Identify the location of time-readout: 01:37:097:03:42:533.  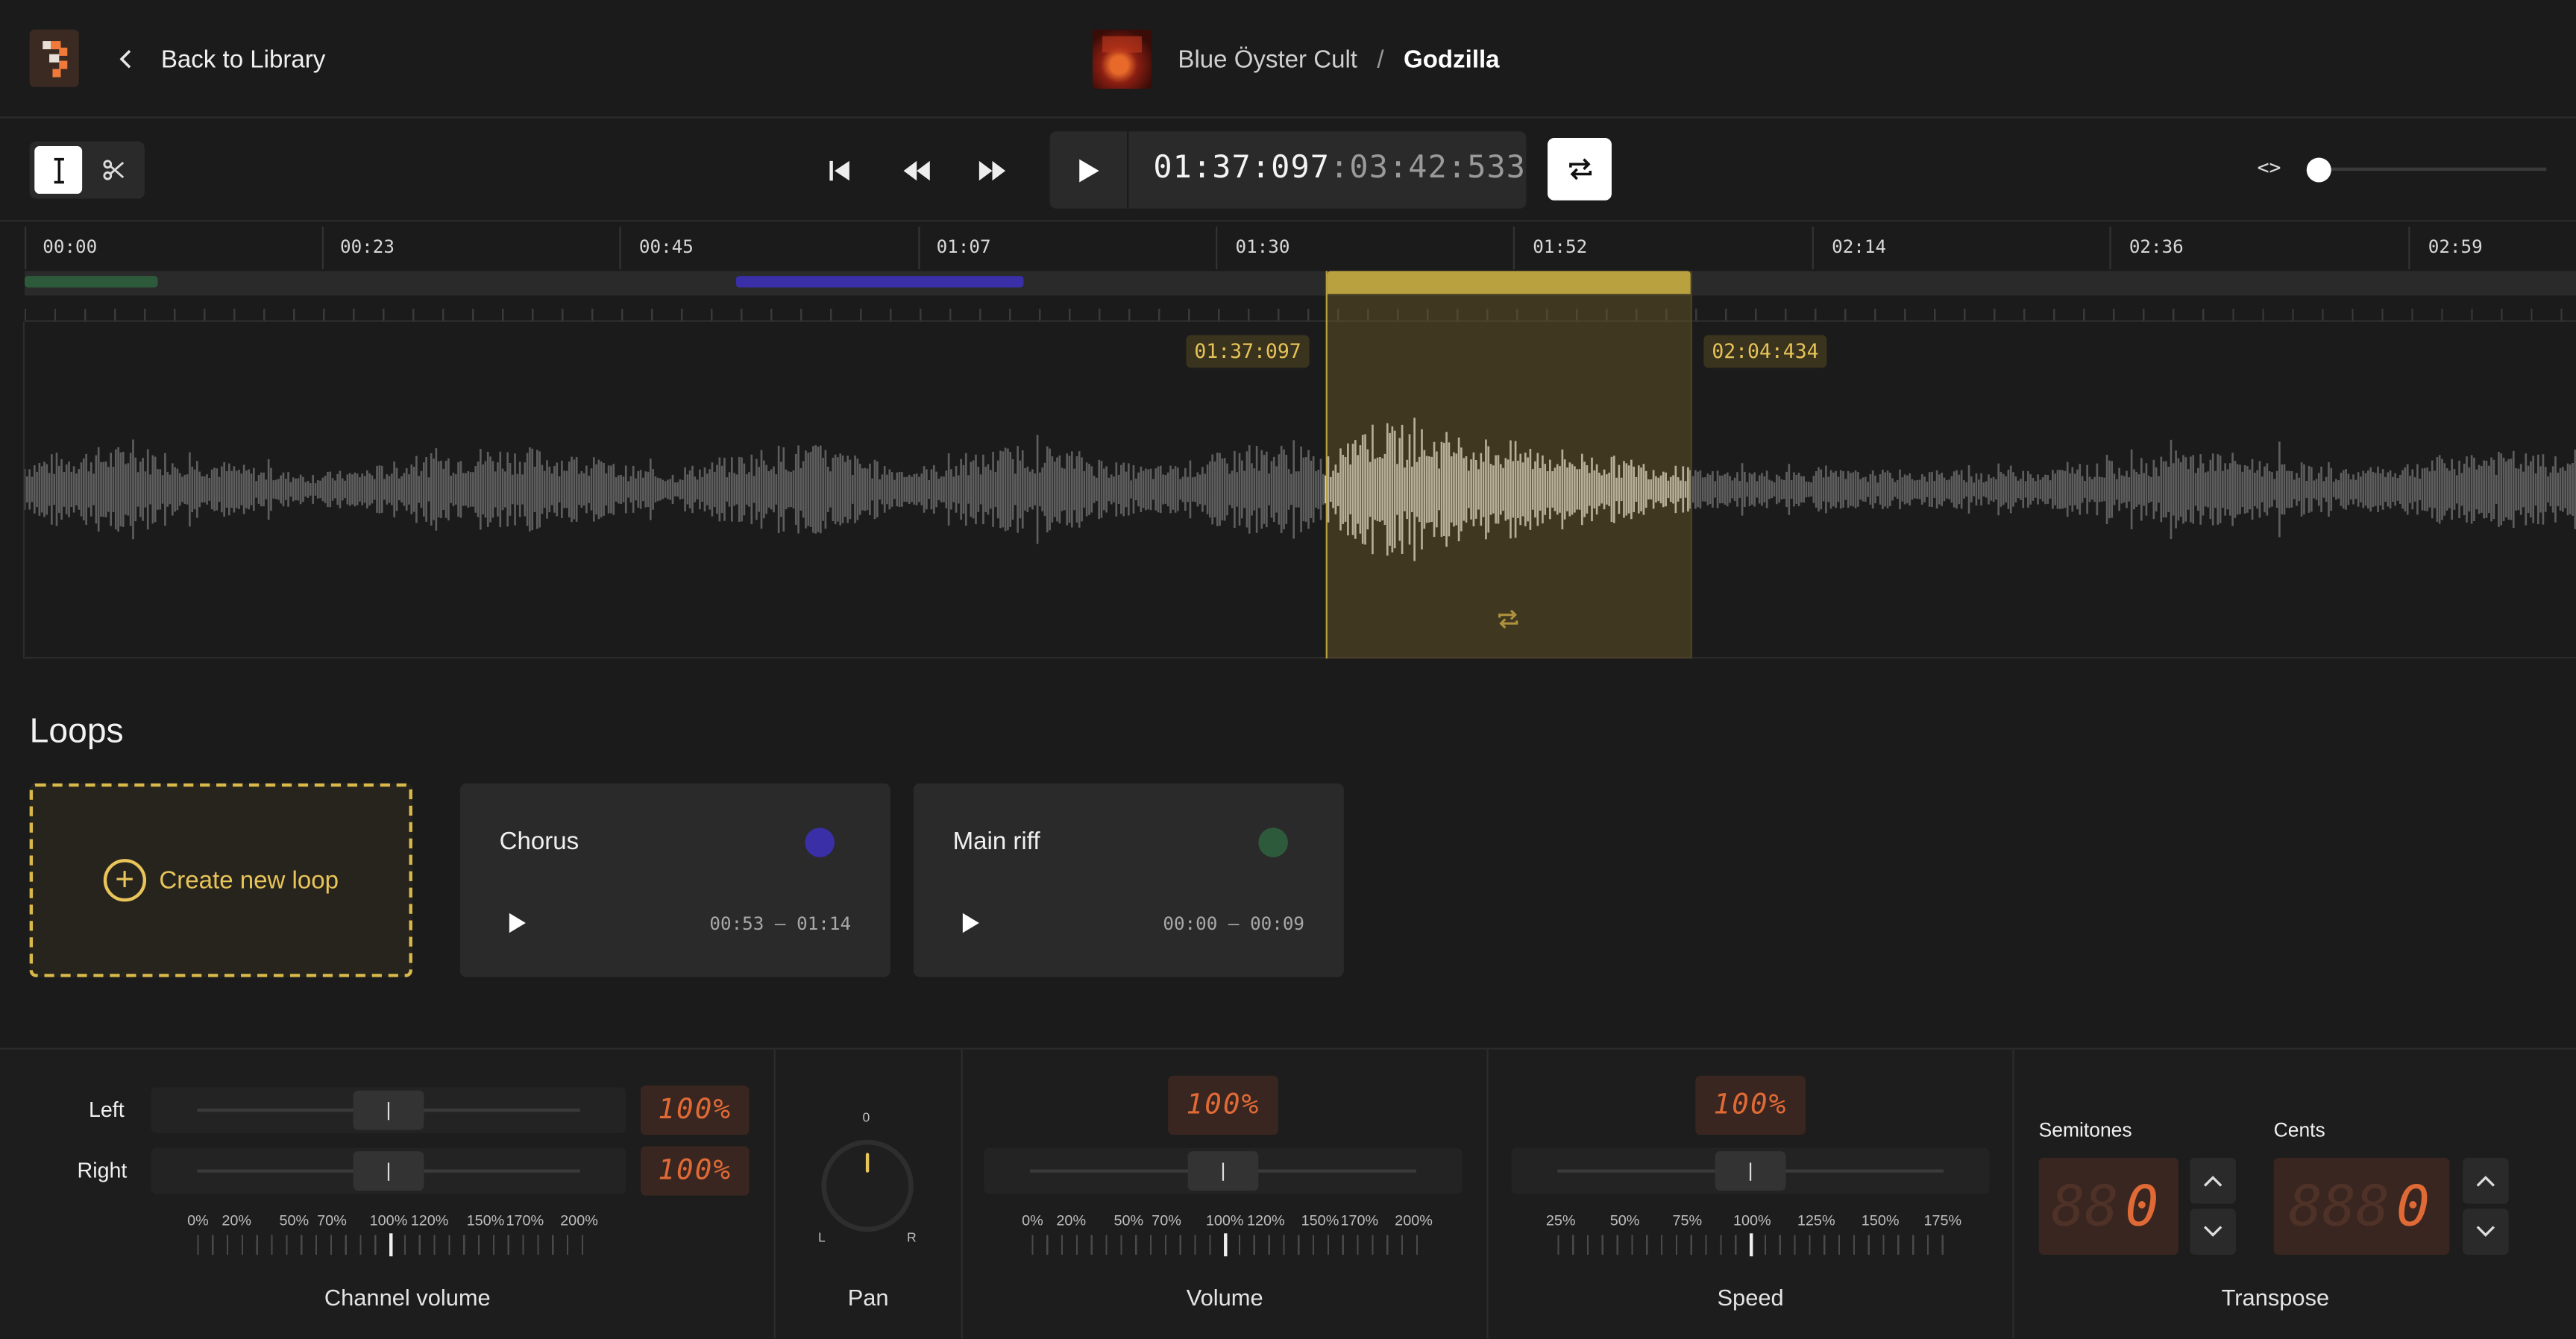
(1340, 168).